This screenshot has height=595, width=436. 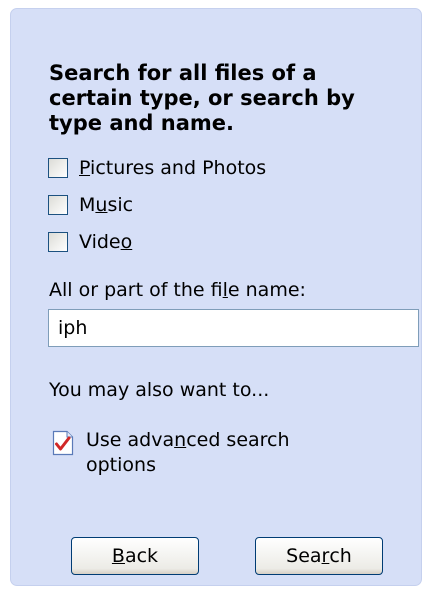 I want to click on checkbox-pictures-and-photos: Pictures and Photos, so click(x=157, y=168).